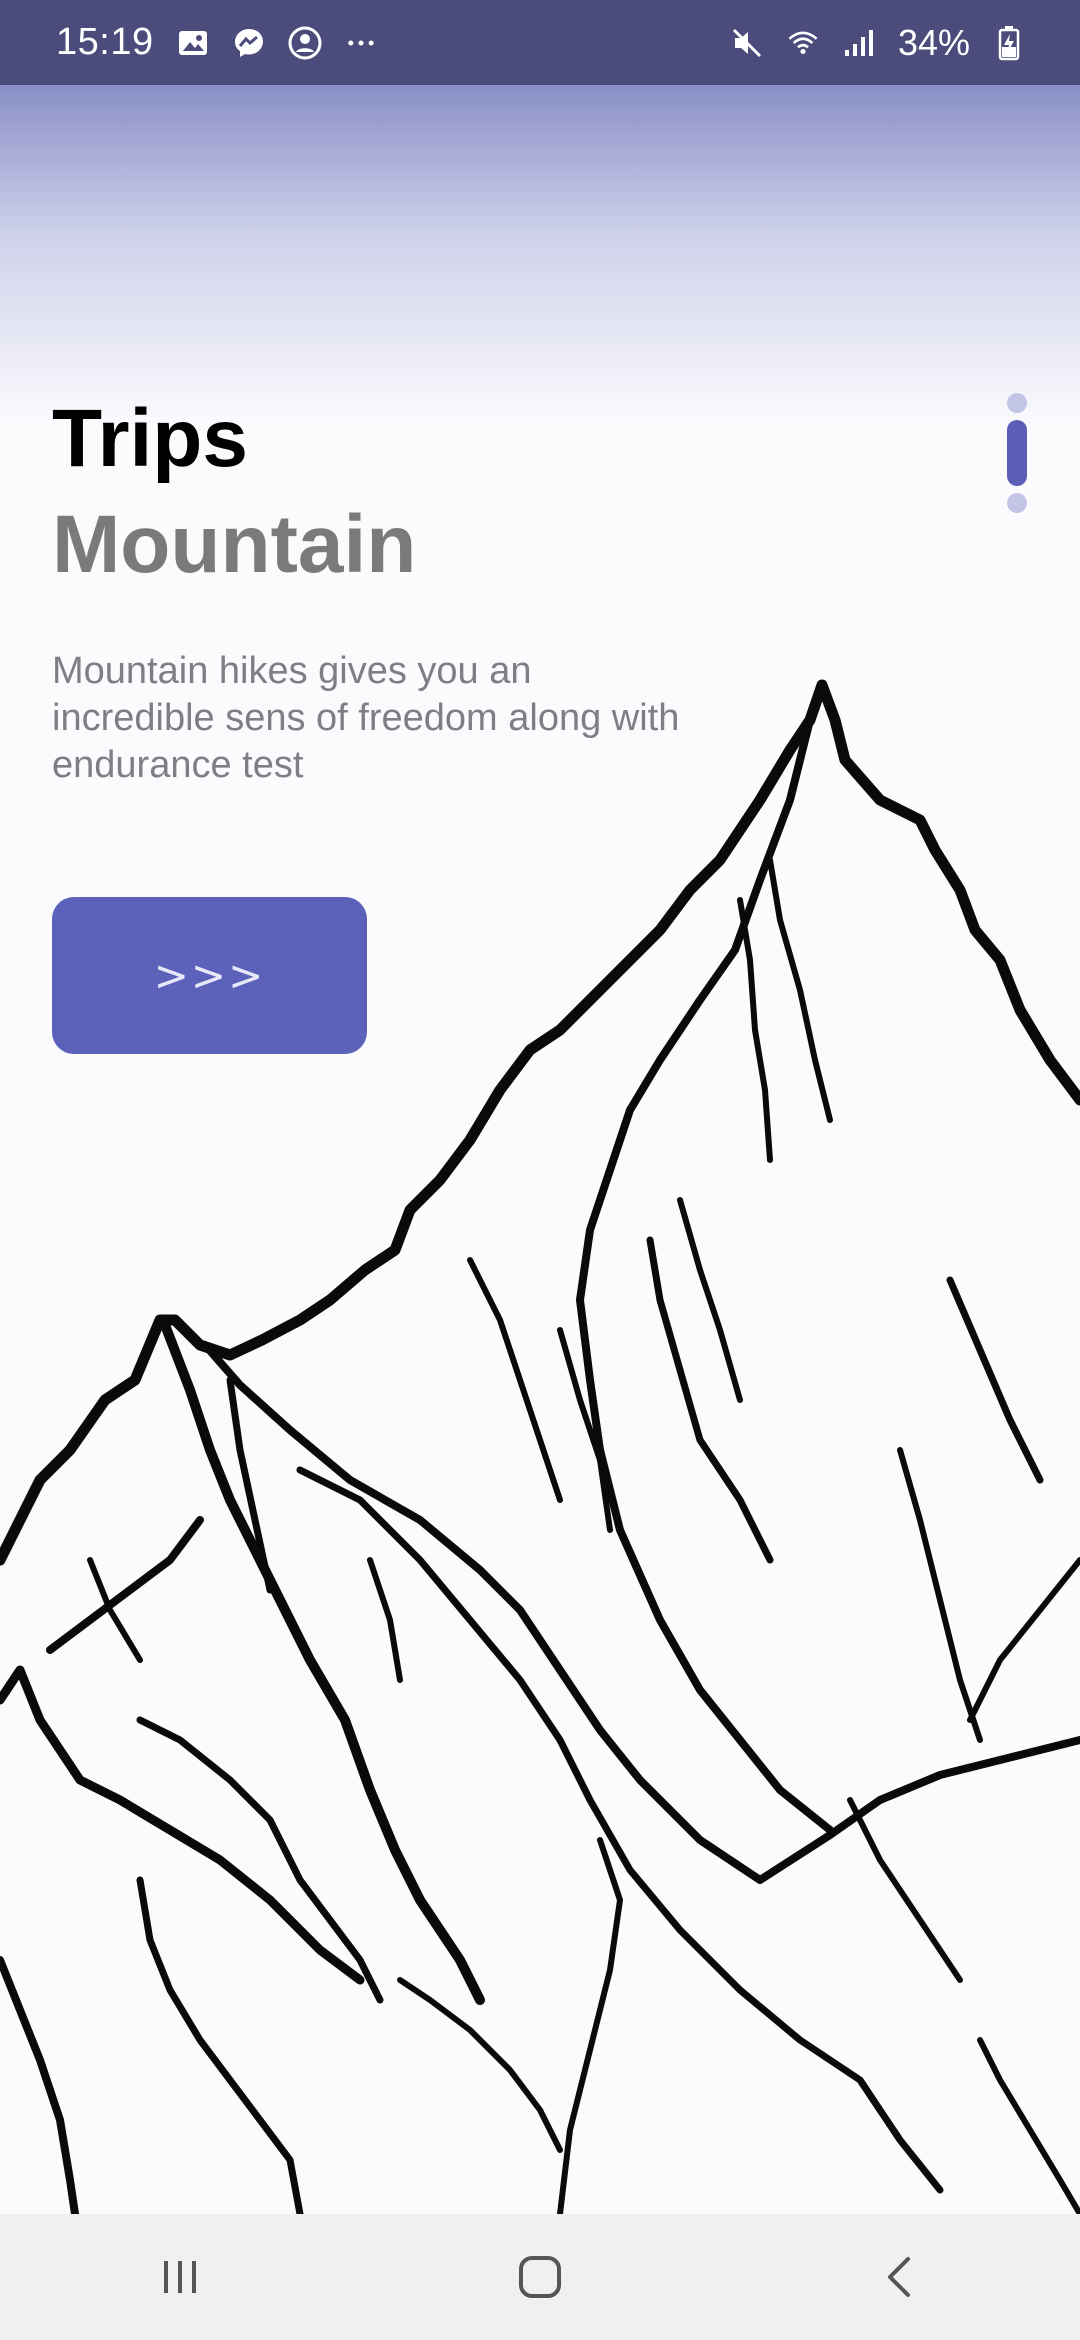  I want to click on hero-gradient, so click(540, 255).